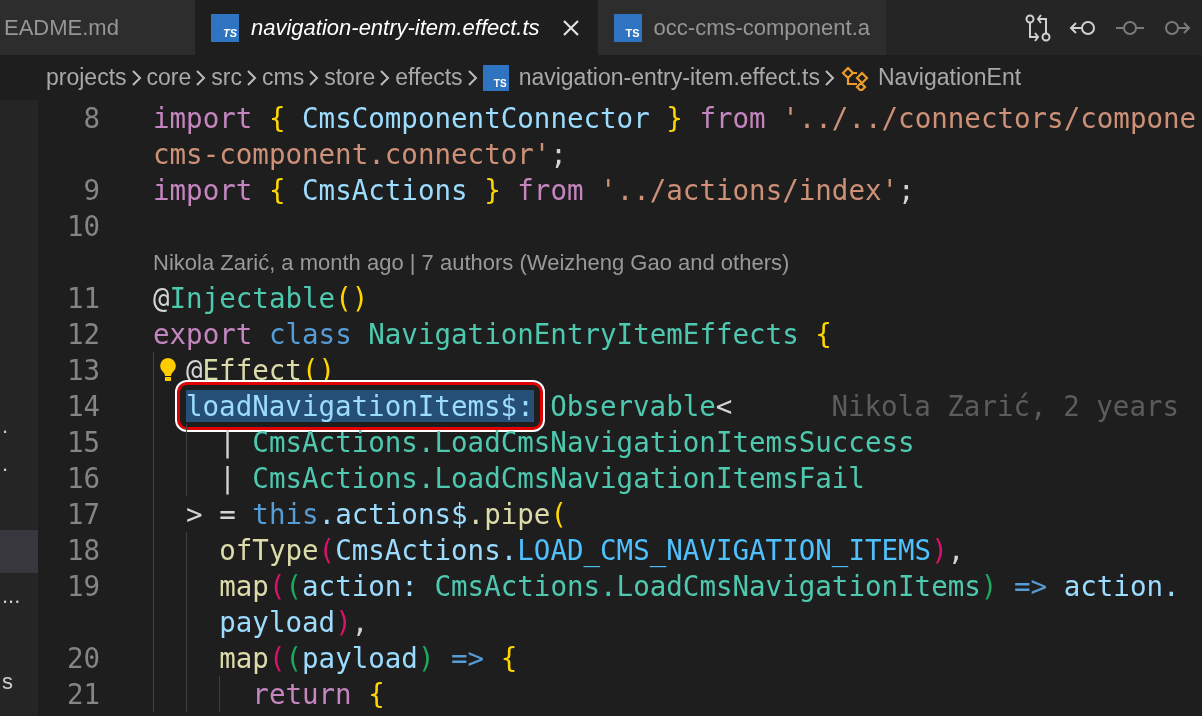 The height and width of the screenshot is (716, 1202). Describe the element at coordinates (261, 298) in the screenshot. I see `code-line: @Injectable()` at that location.